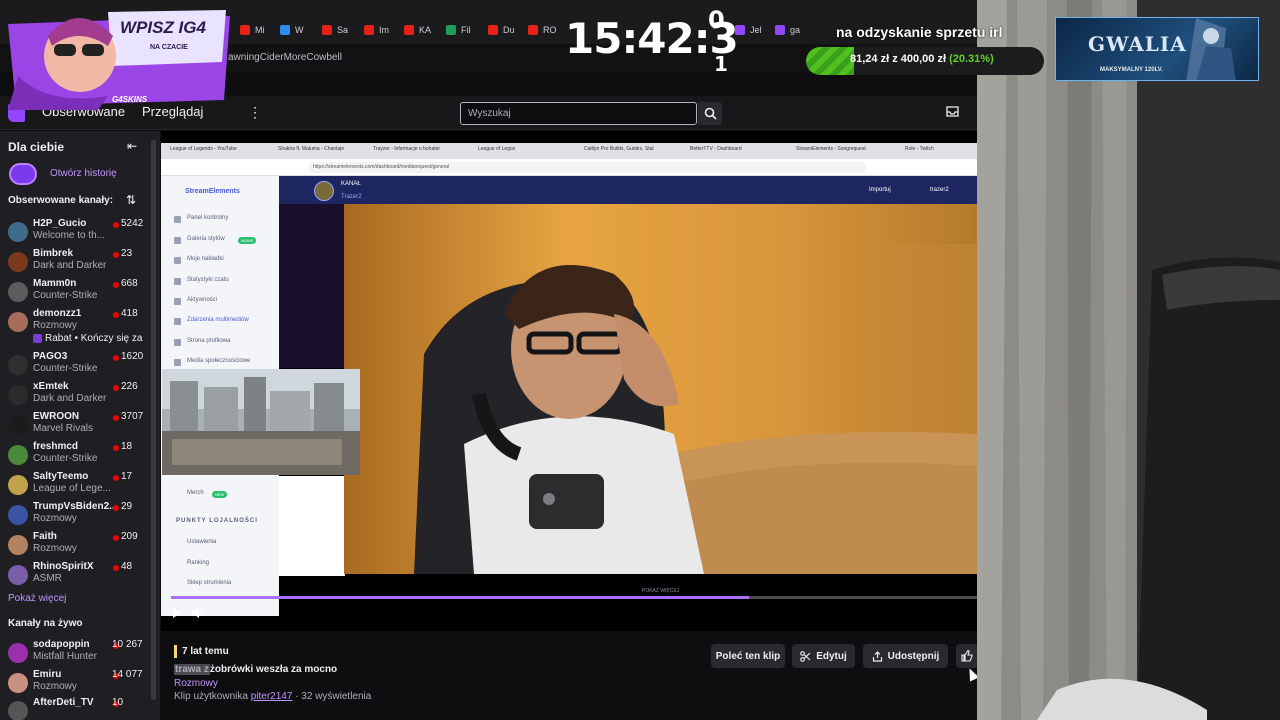  Describe the element at coordinates (45, 623) in the screenshot. I see `live-channels-heading: Kanały na żywo` at that location.